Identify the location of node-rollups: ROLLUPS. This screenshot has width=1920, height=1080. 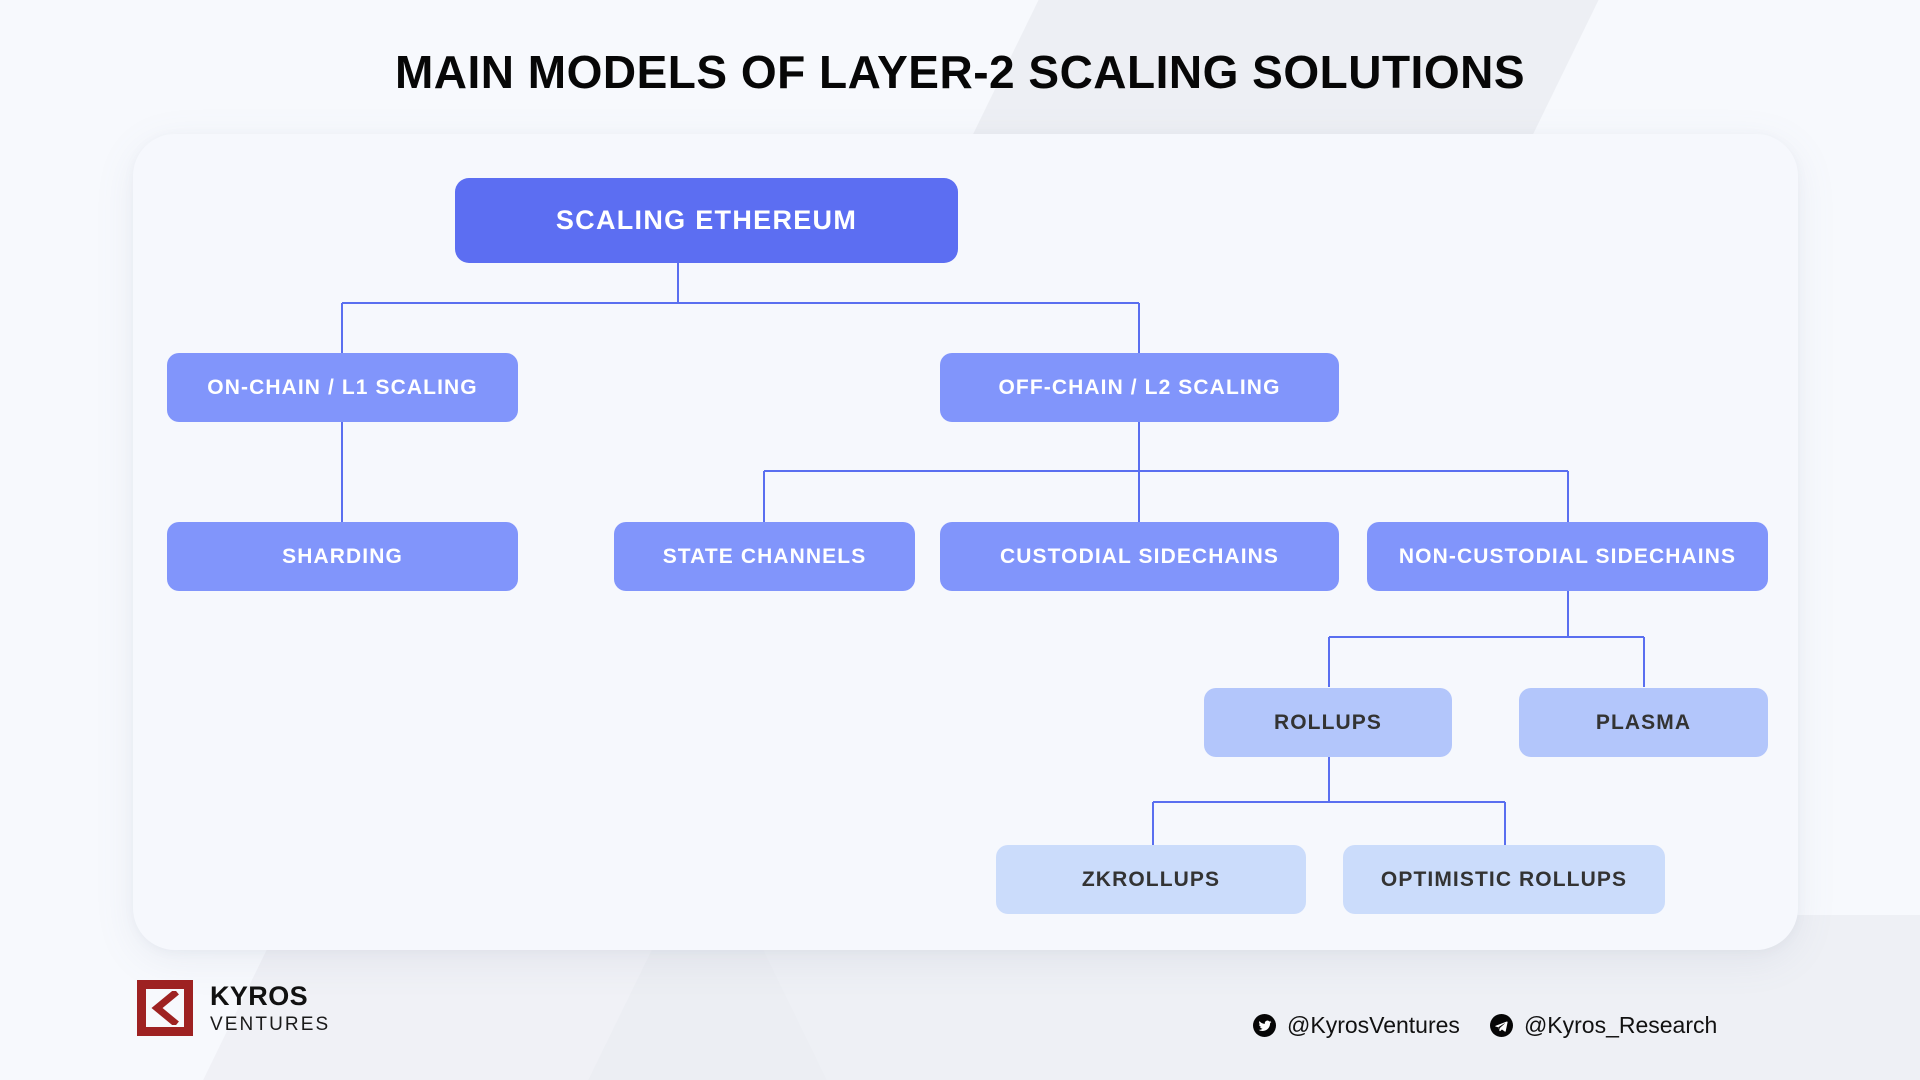
(1328, 722).